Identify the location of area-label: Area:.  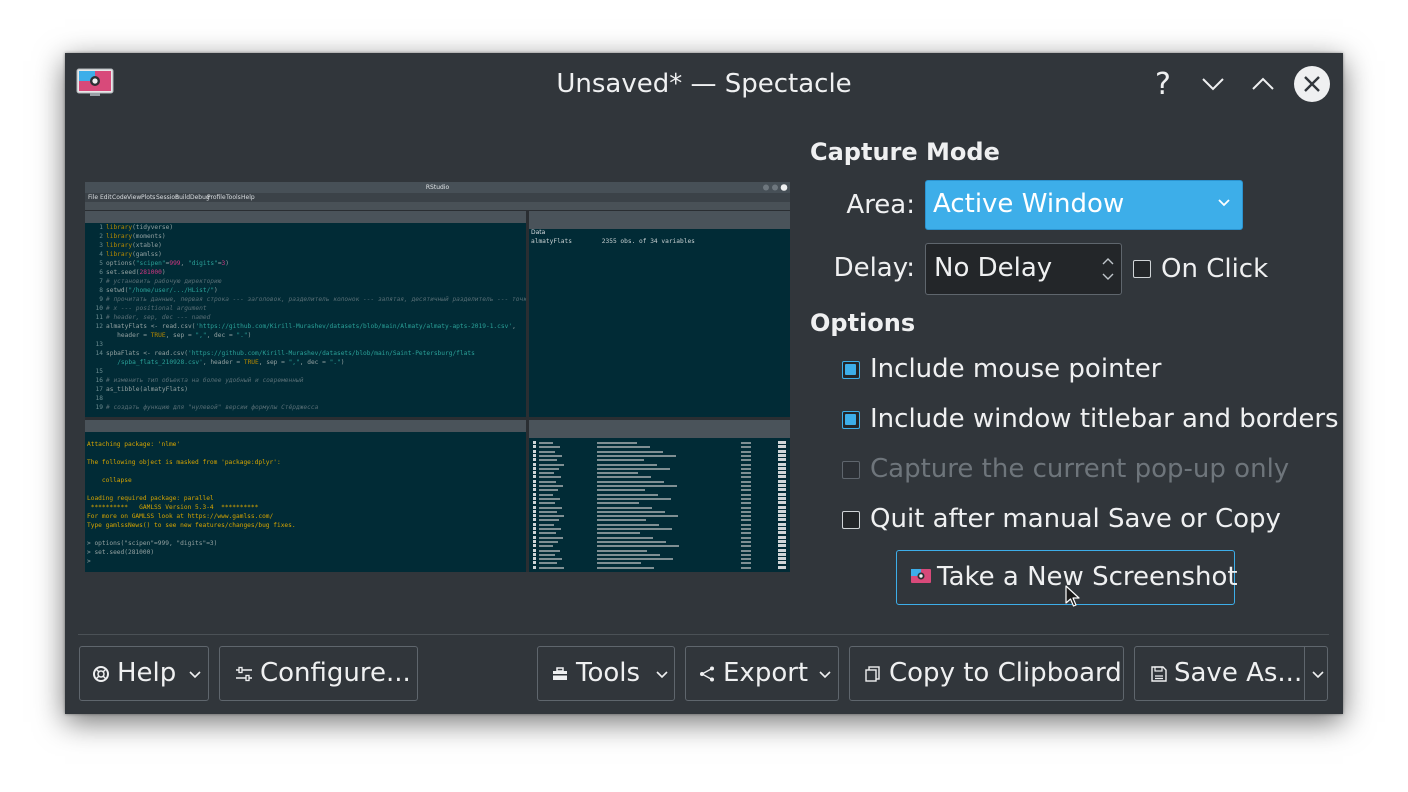
(880, 205).